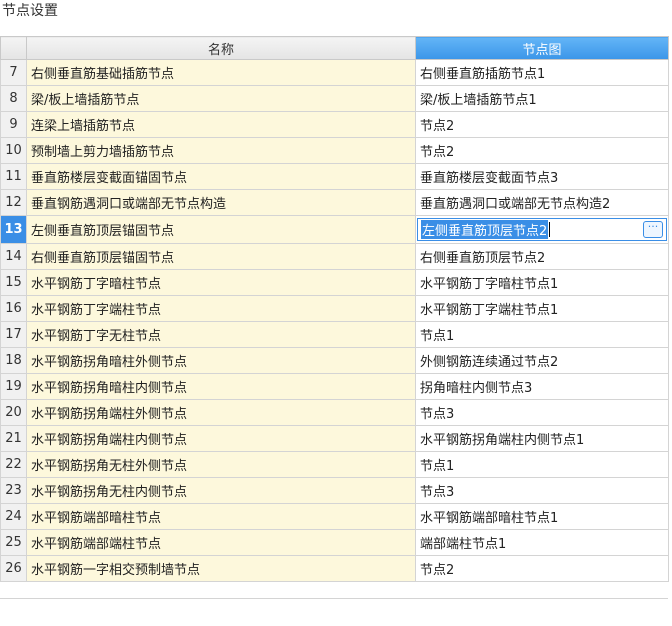  I want to click on row-index: 15, so click(13, 282).